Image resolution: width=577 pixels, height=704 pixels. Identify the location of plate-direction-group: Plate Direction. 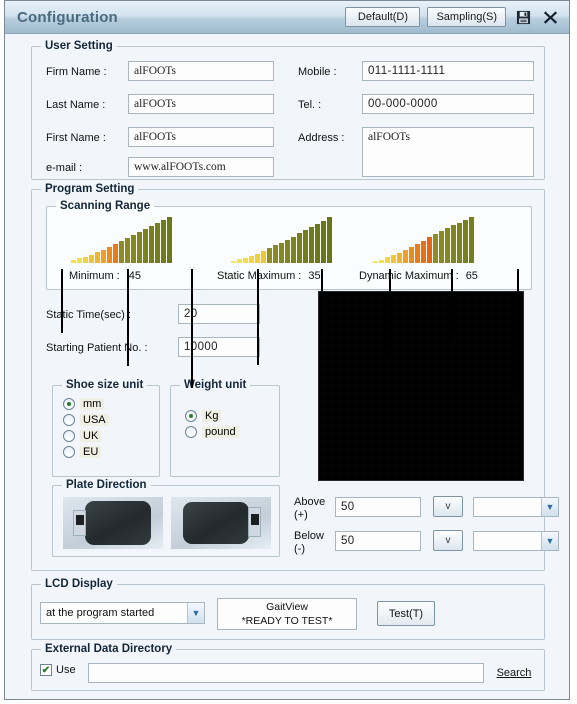
(166, 518).